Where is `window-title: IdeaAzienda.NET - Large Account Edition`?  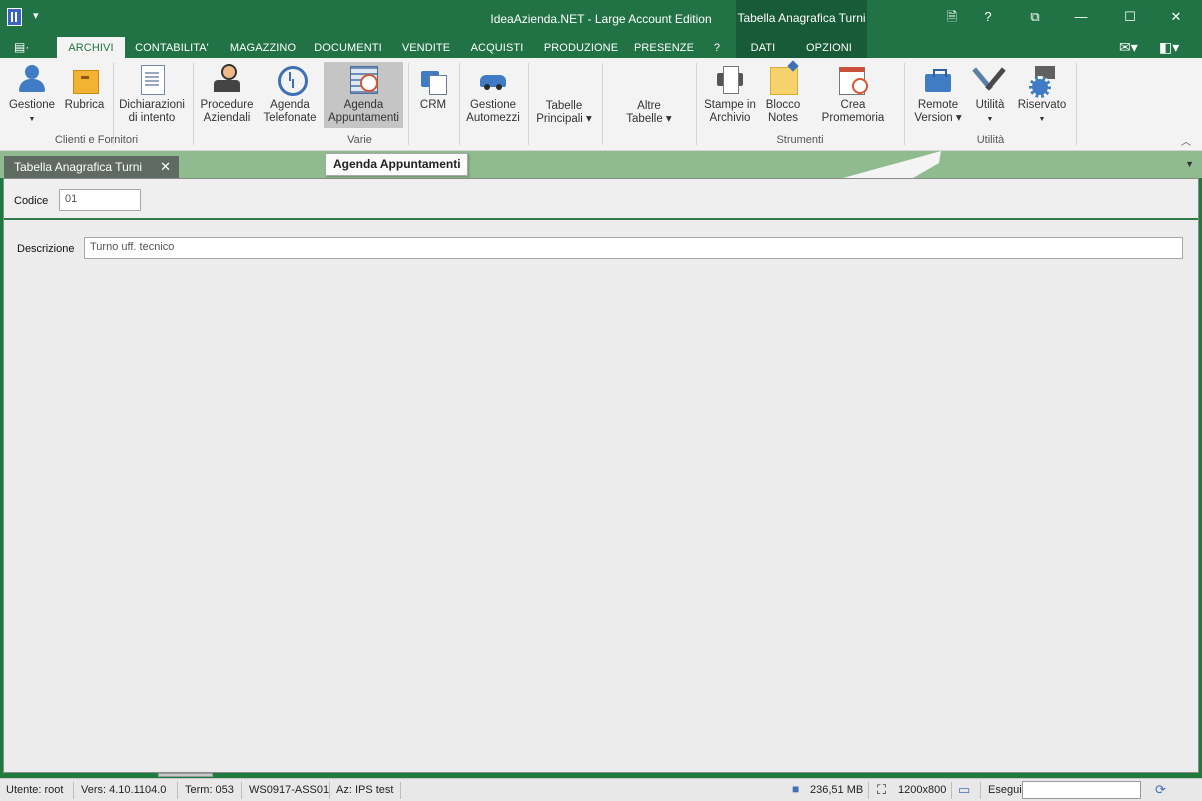
window-title: IdeaAzienda.NET - Large Account Edition is located at coordinates (601, 19).